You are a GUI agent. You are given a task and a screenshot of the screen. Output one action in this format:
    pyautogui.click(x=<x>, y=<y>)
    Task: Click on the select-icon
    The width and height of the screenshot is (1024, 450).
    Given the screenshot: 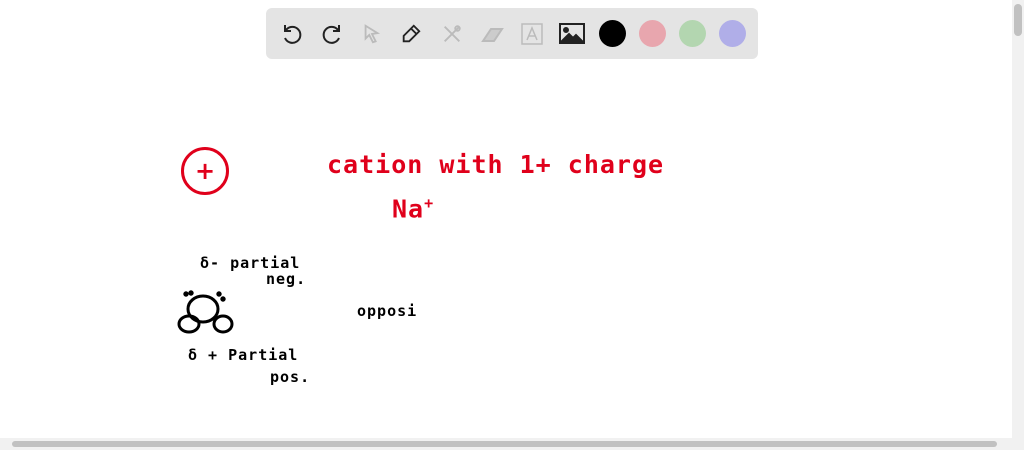 What is the action you would take?
    pyautogui.click(x=372, y=34)
    